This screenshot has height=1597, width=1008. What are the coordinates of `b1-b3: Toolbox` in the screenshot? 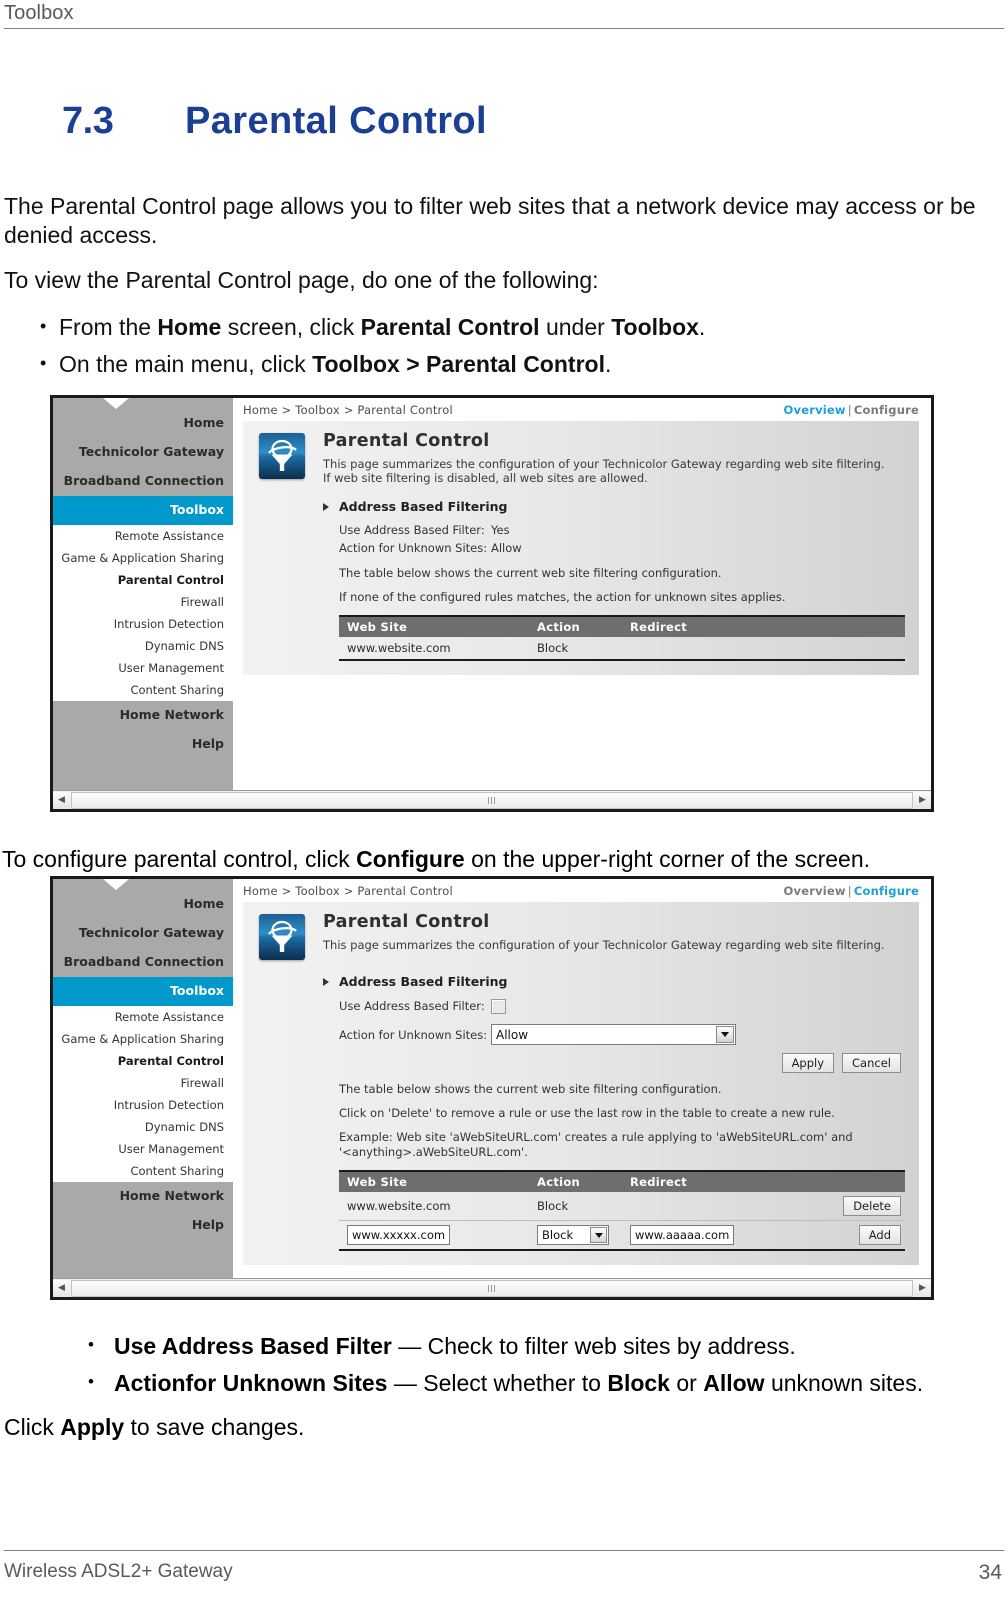 It's located at (655, 327).